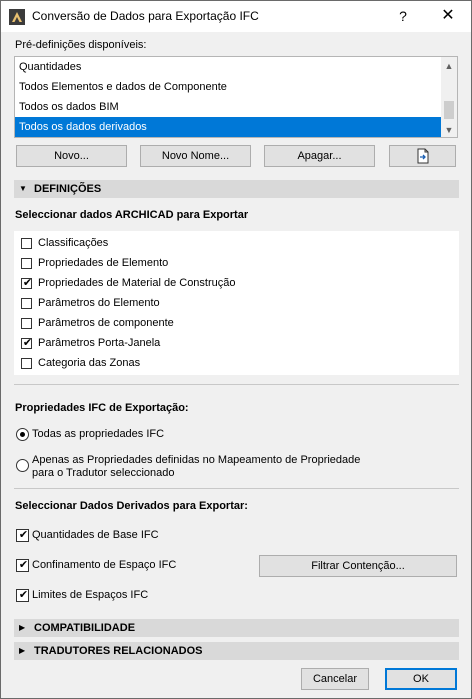  Describe the element at coordinates (23, 188) in the screenshot. I see `expanded-triangle-icon: ▼` at that location.